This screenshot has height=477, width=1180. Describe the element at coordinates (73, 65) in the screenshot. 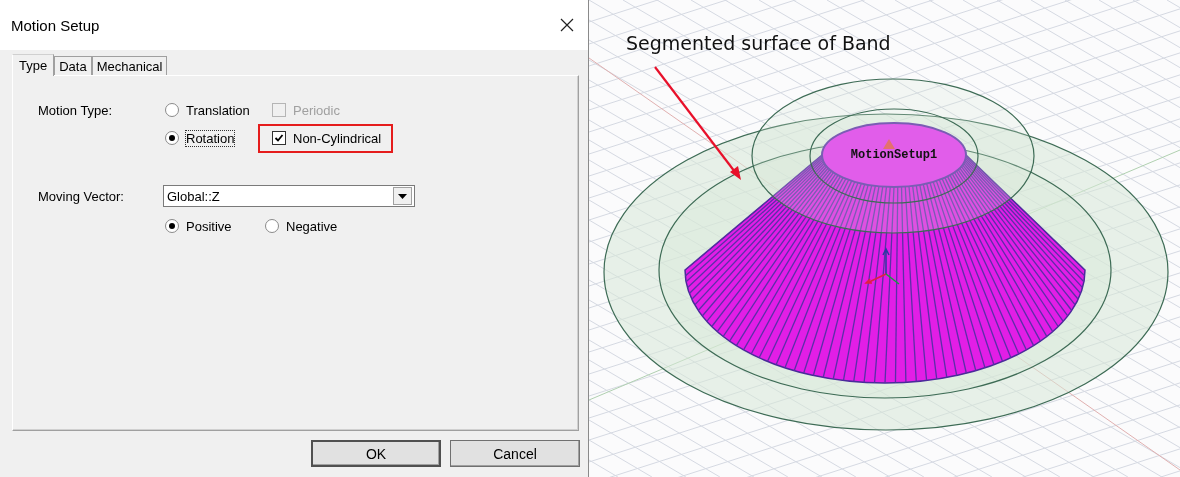

I see `tab: Data` at that location.